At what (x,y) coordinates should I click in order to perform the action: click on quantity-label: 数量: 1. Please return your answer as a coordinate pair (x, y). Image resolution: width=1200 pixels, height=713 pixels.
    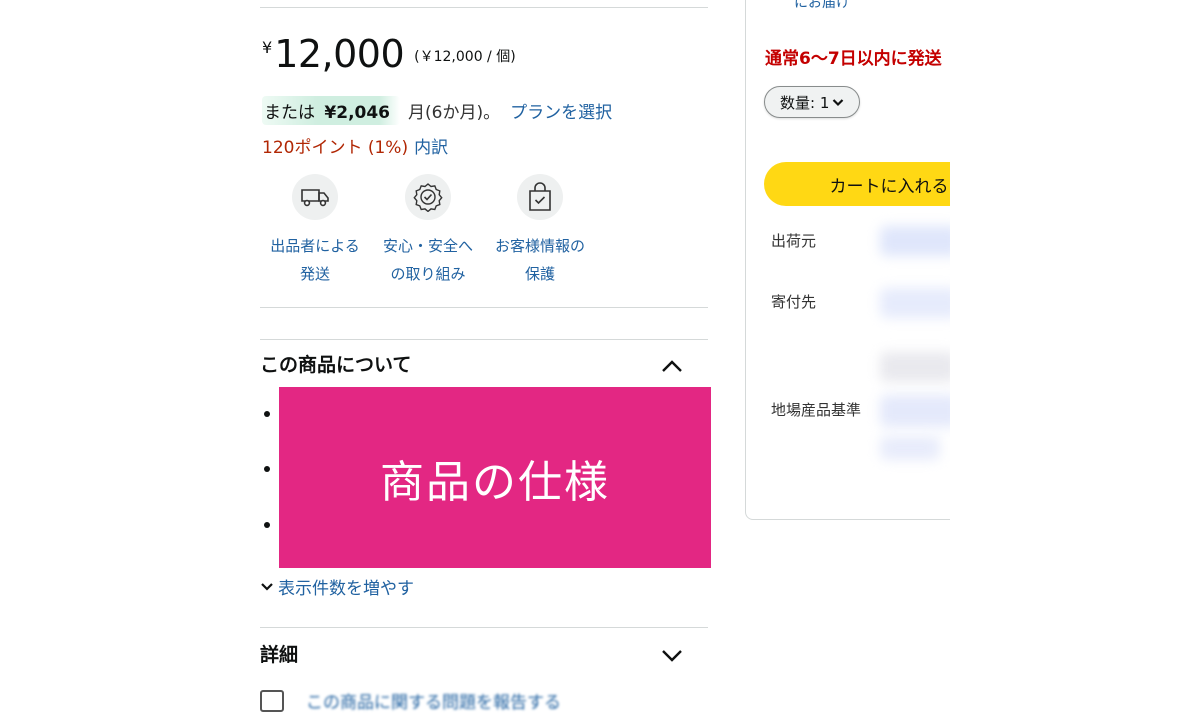
    Looking at the image, I should click on (805, 102).